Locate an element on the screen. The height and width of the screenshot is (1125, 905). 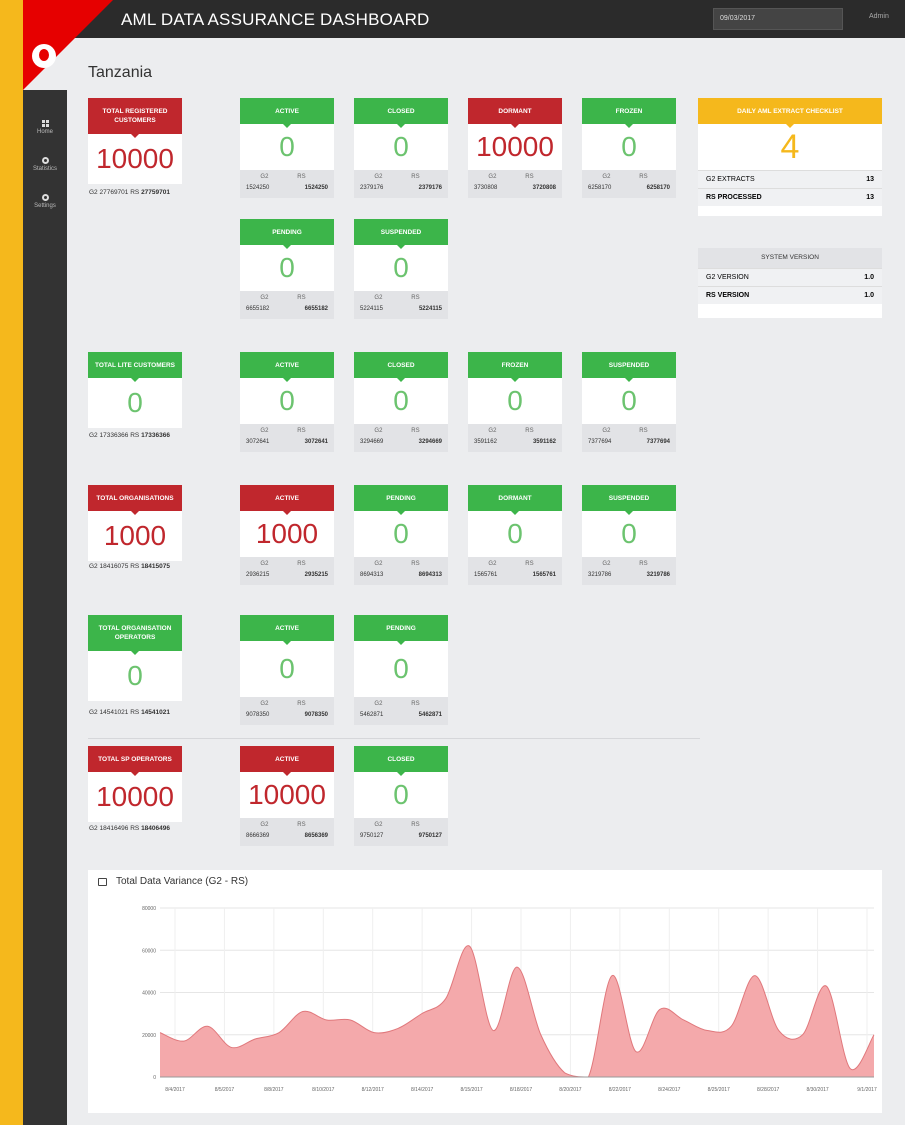
orgs-active-card: ACTIVE 1000 G2 RS 2936215 2935215 is located at coordinates (287, 535).